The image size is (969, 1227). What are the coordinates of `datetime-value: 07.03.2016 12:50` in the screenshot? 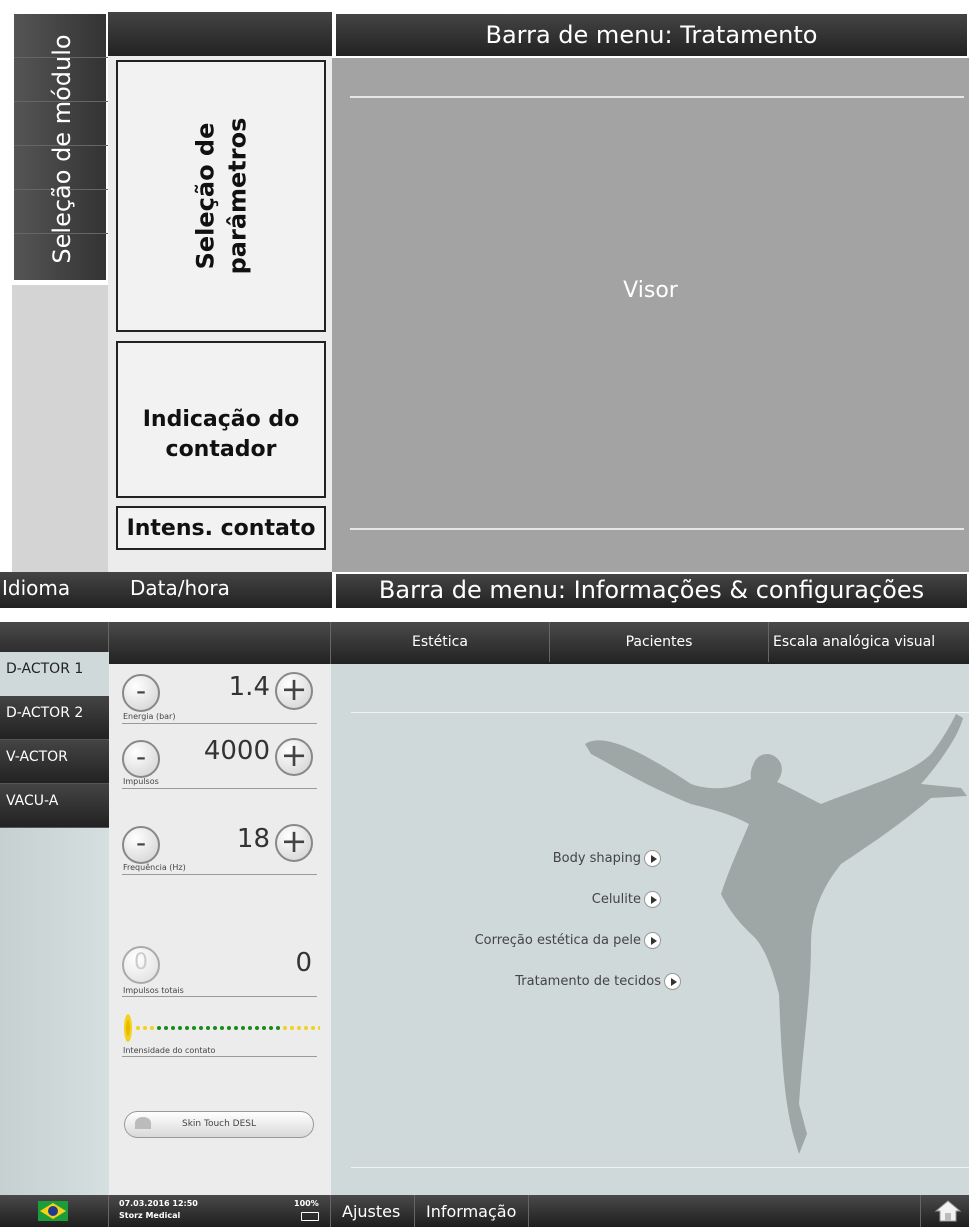 It's located at (158, 1203).